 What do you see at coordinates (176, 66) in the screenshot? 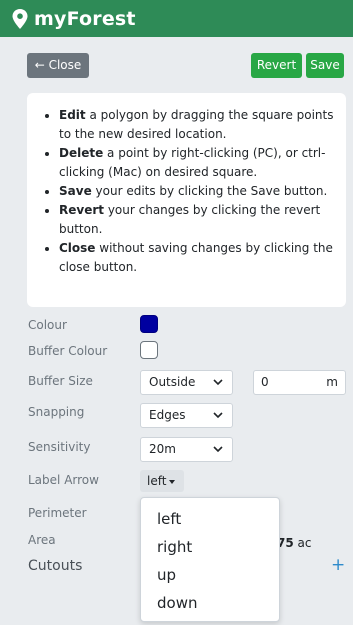
I see `edit-toolbar: ← Close Revert Save` at bounding box center [176, 66].